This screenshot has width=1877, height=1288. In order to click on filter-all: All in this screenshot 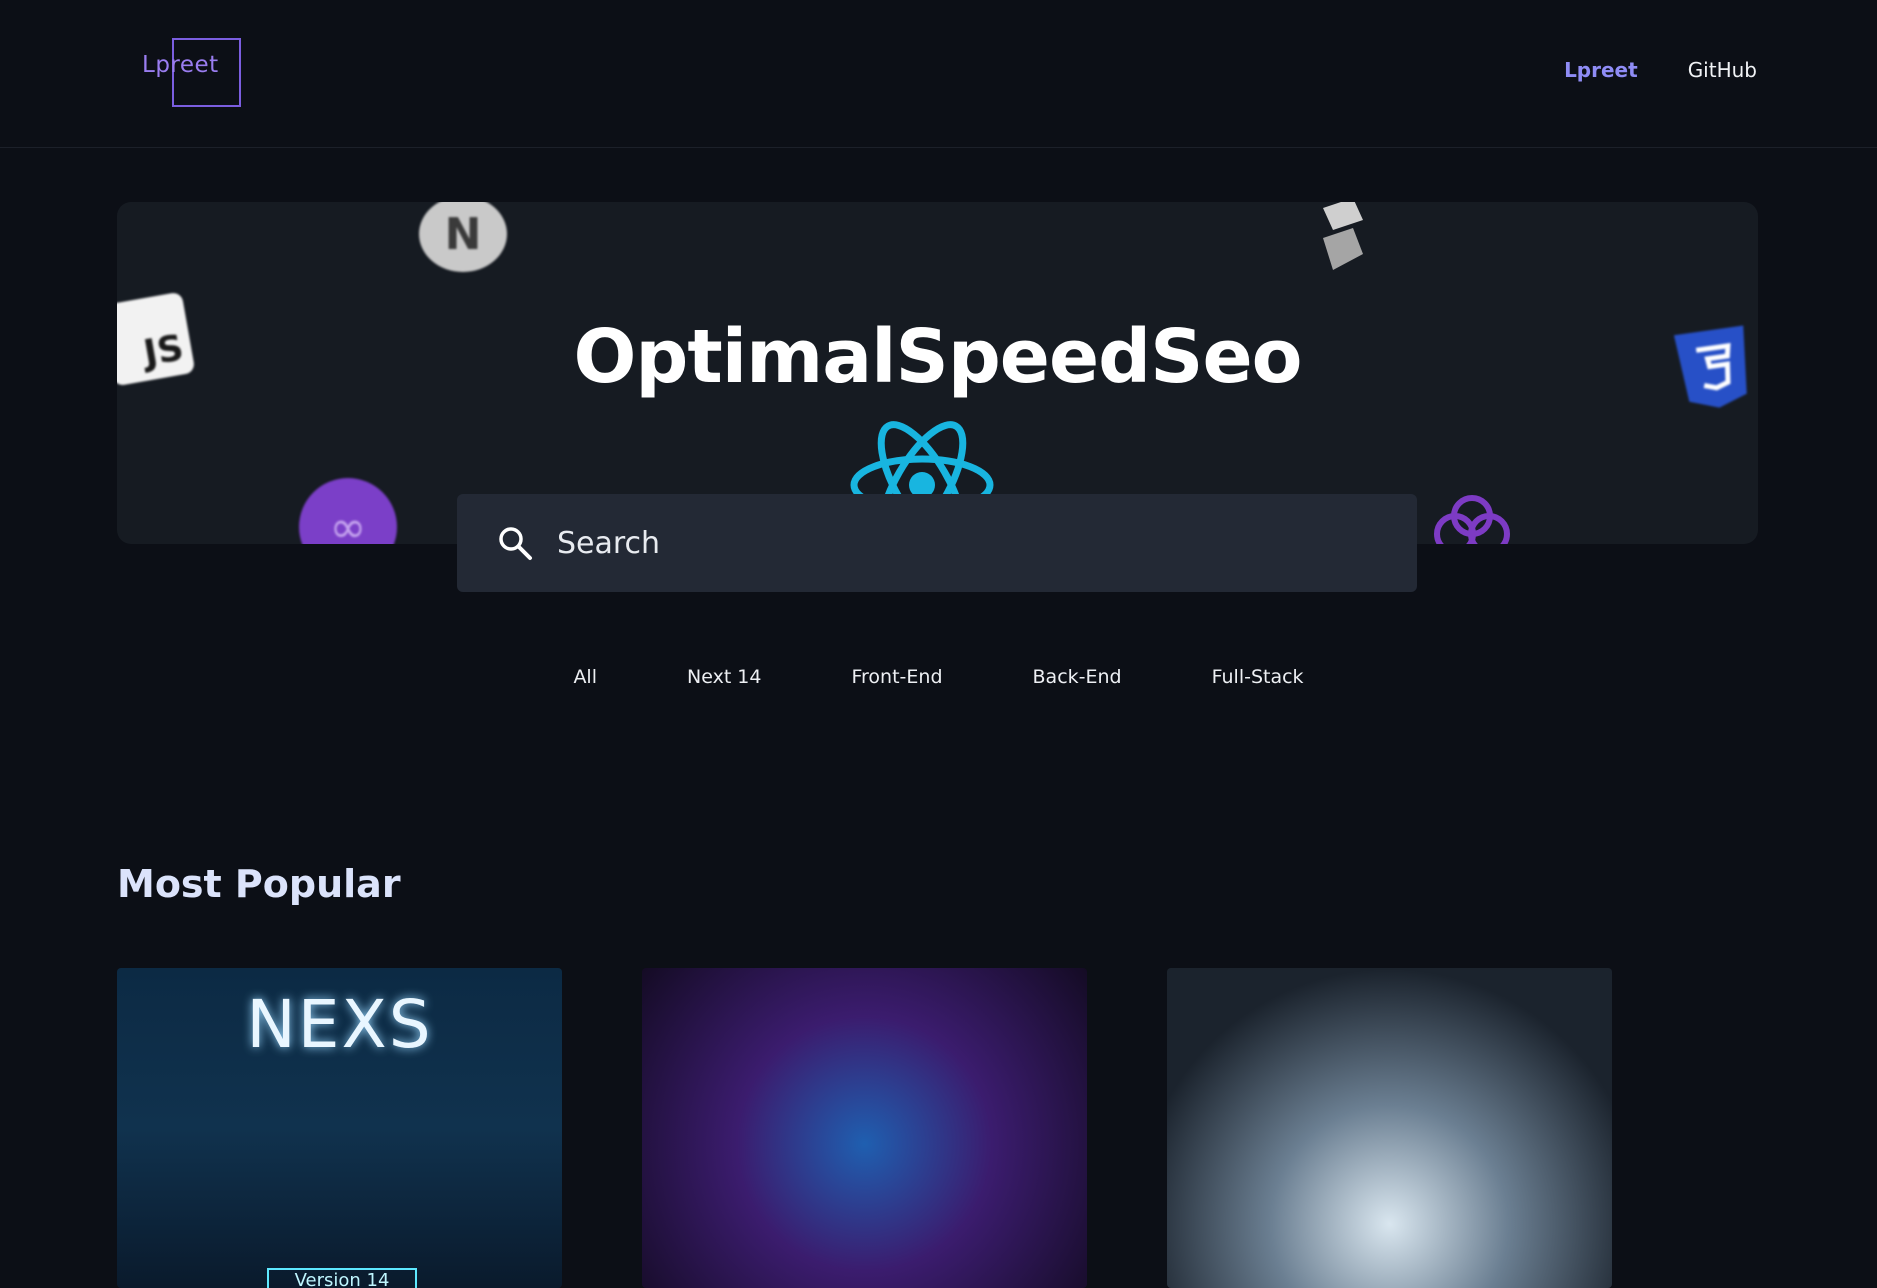, I will do `click(585, 677)`.